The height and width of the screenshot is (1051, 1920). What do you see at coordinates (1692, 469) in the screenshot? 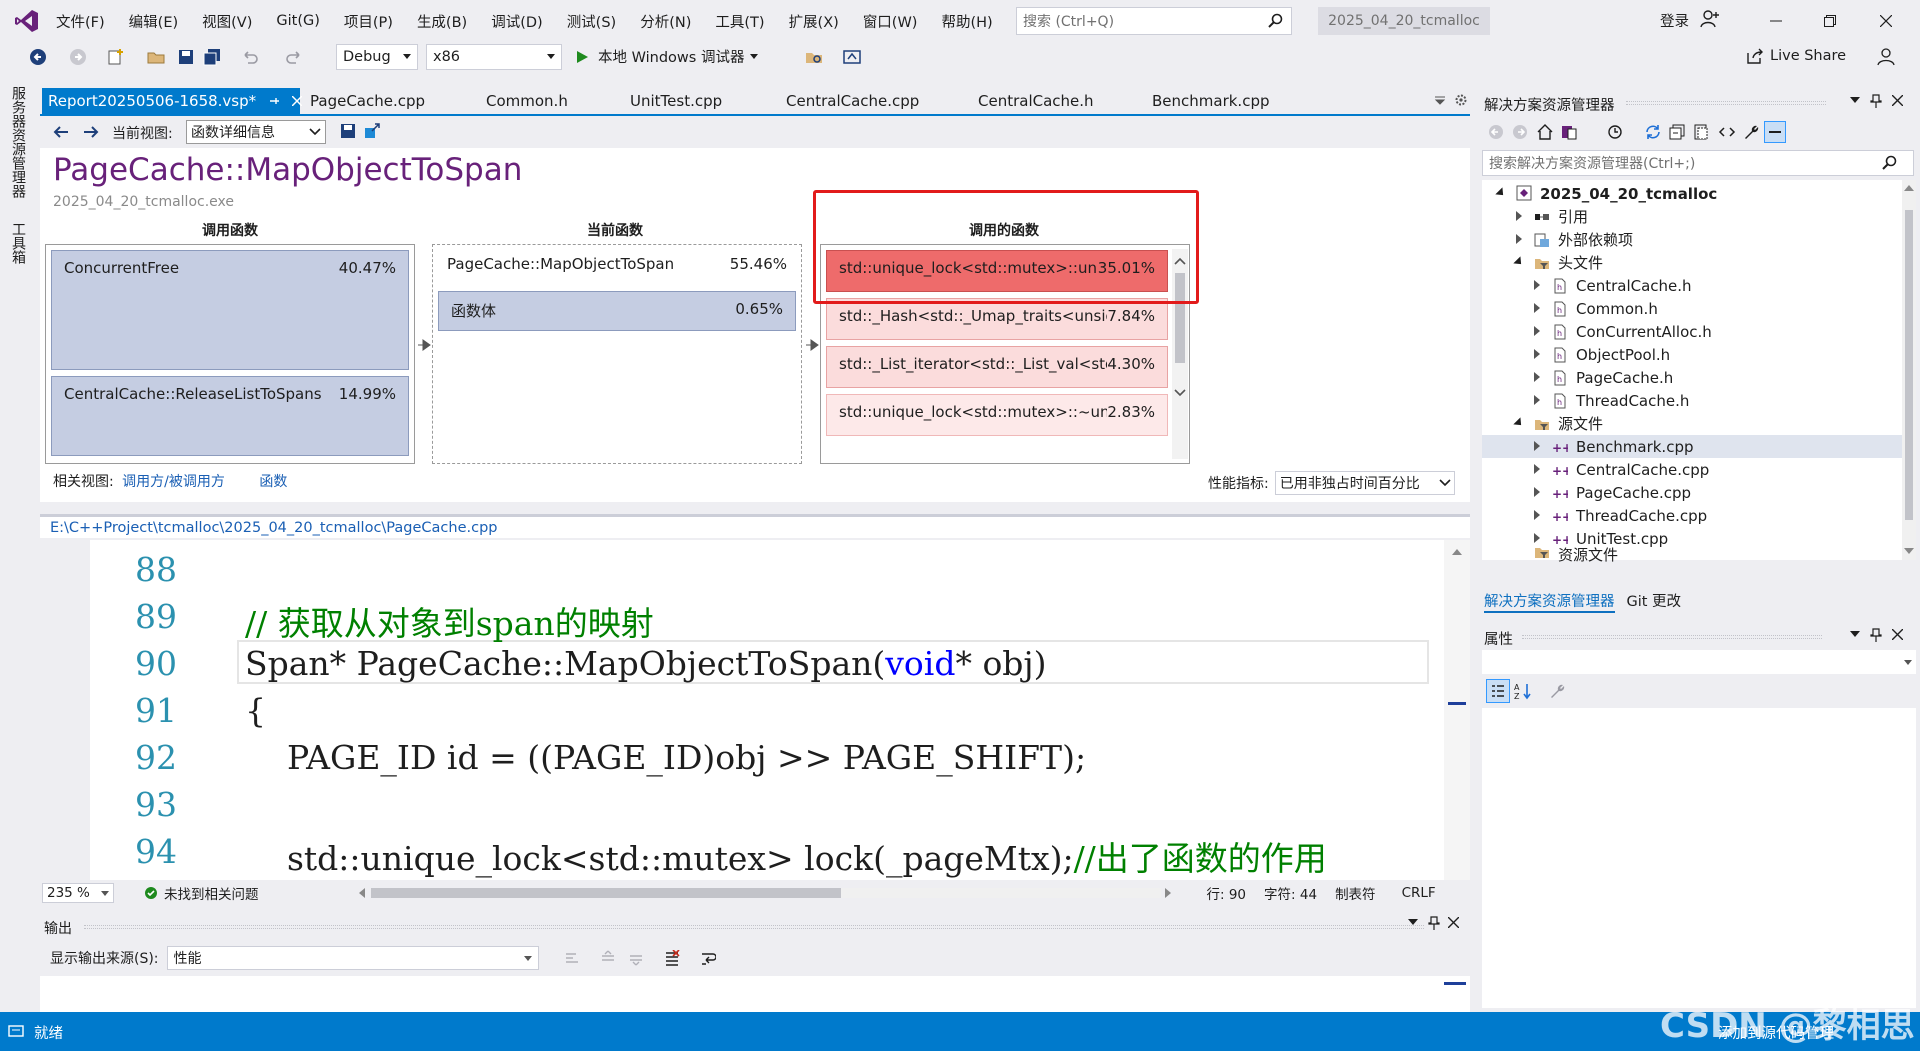
I see `tree-item-file: ++ CentralCache.cpp` at bounding box center [1692, 469].